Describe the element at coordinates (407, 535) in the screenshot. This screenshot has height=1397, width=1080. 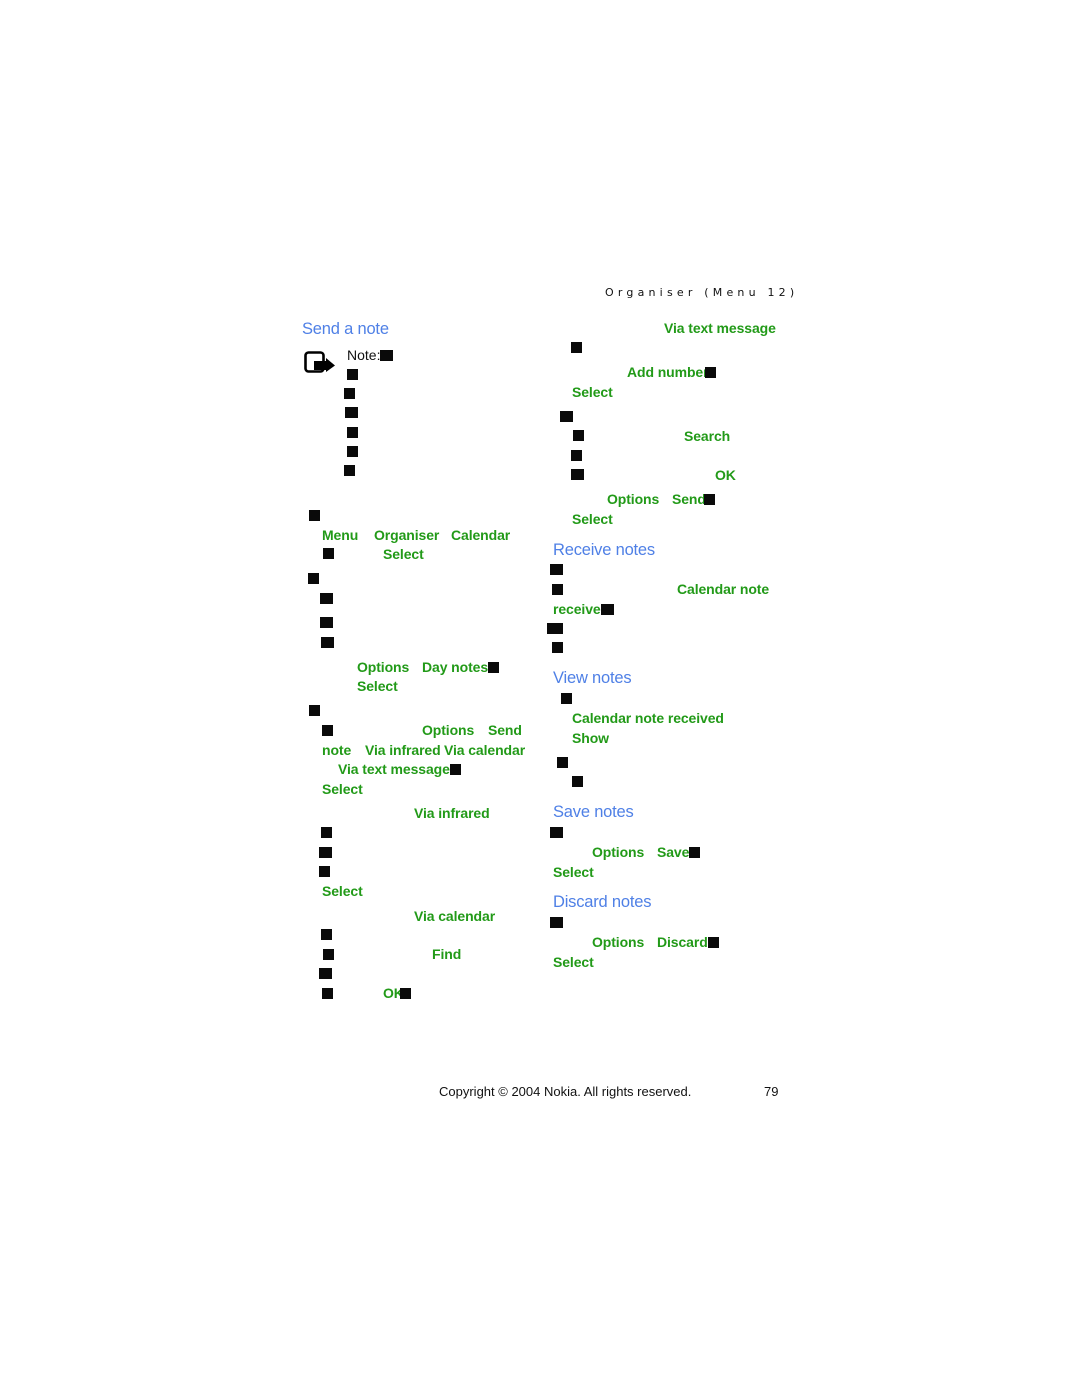
I see `menu-path-organiser: Organiser` at that location.